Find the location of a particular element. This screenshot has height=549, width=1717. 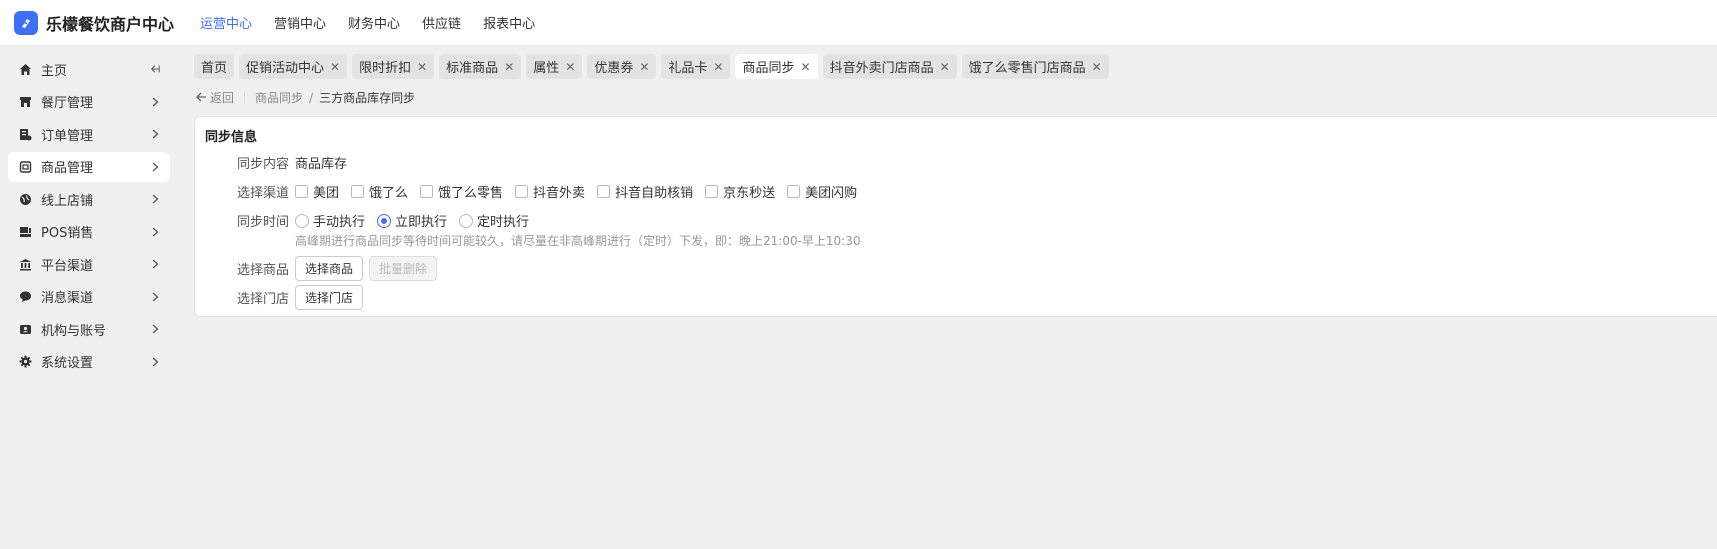

gear-icon is located at coordinates (25, 362).